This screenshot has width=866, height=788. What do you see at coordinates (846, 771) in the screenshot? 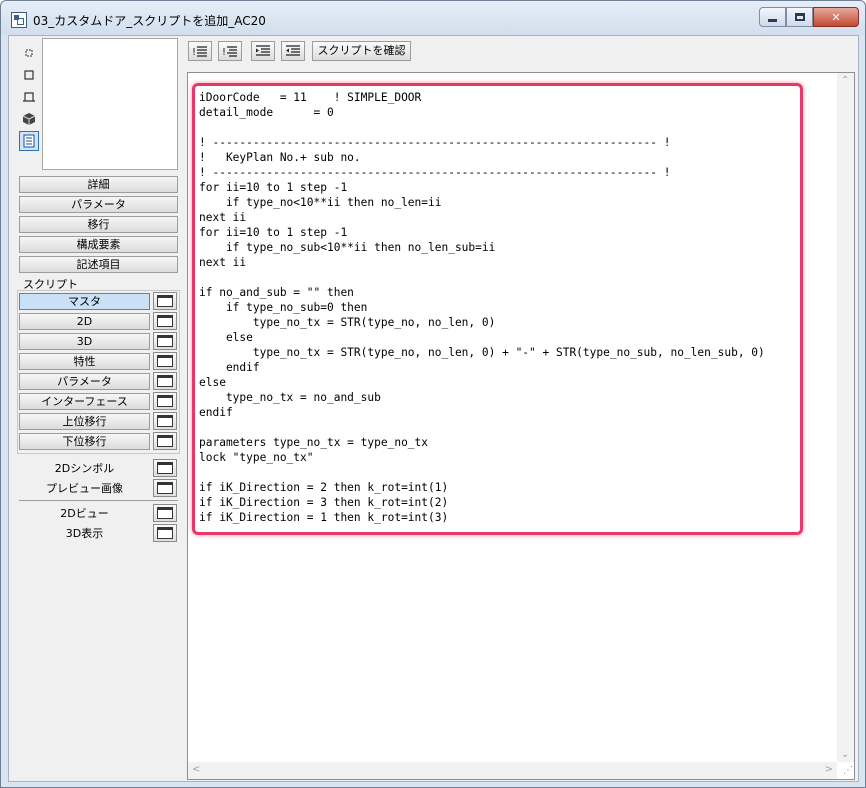
I see `resize-grip-icon: ⋰` at bounding box center [846, 771].